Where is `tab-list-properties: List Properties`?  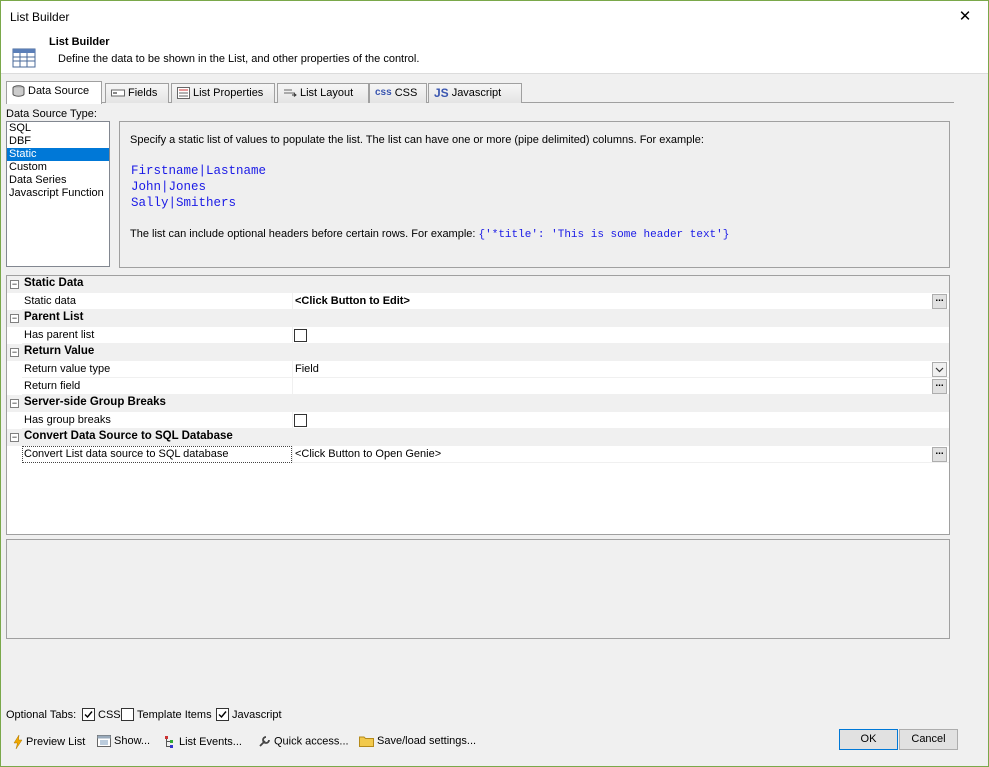
tab-list-properties: List Properties is located at coordinates (223, 93).